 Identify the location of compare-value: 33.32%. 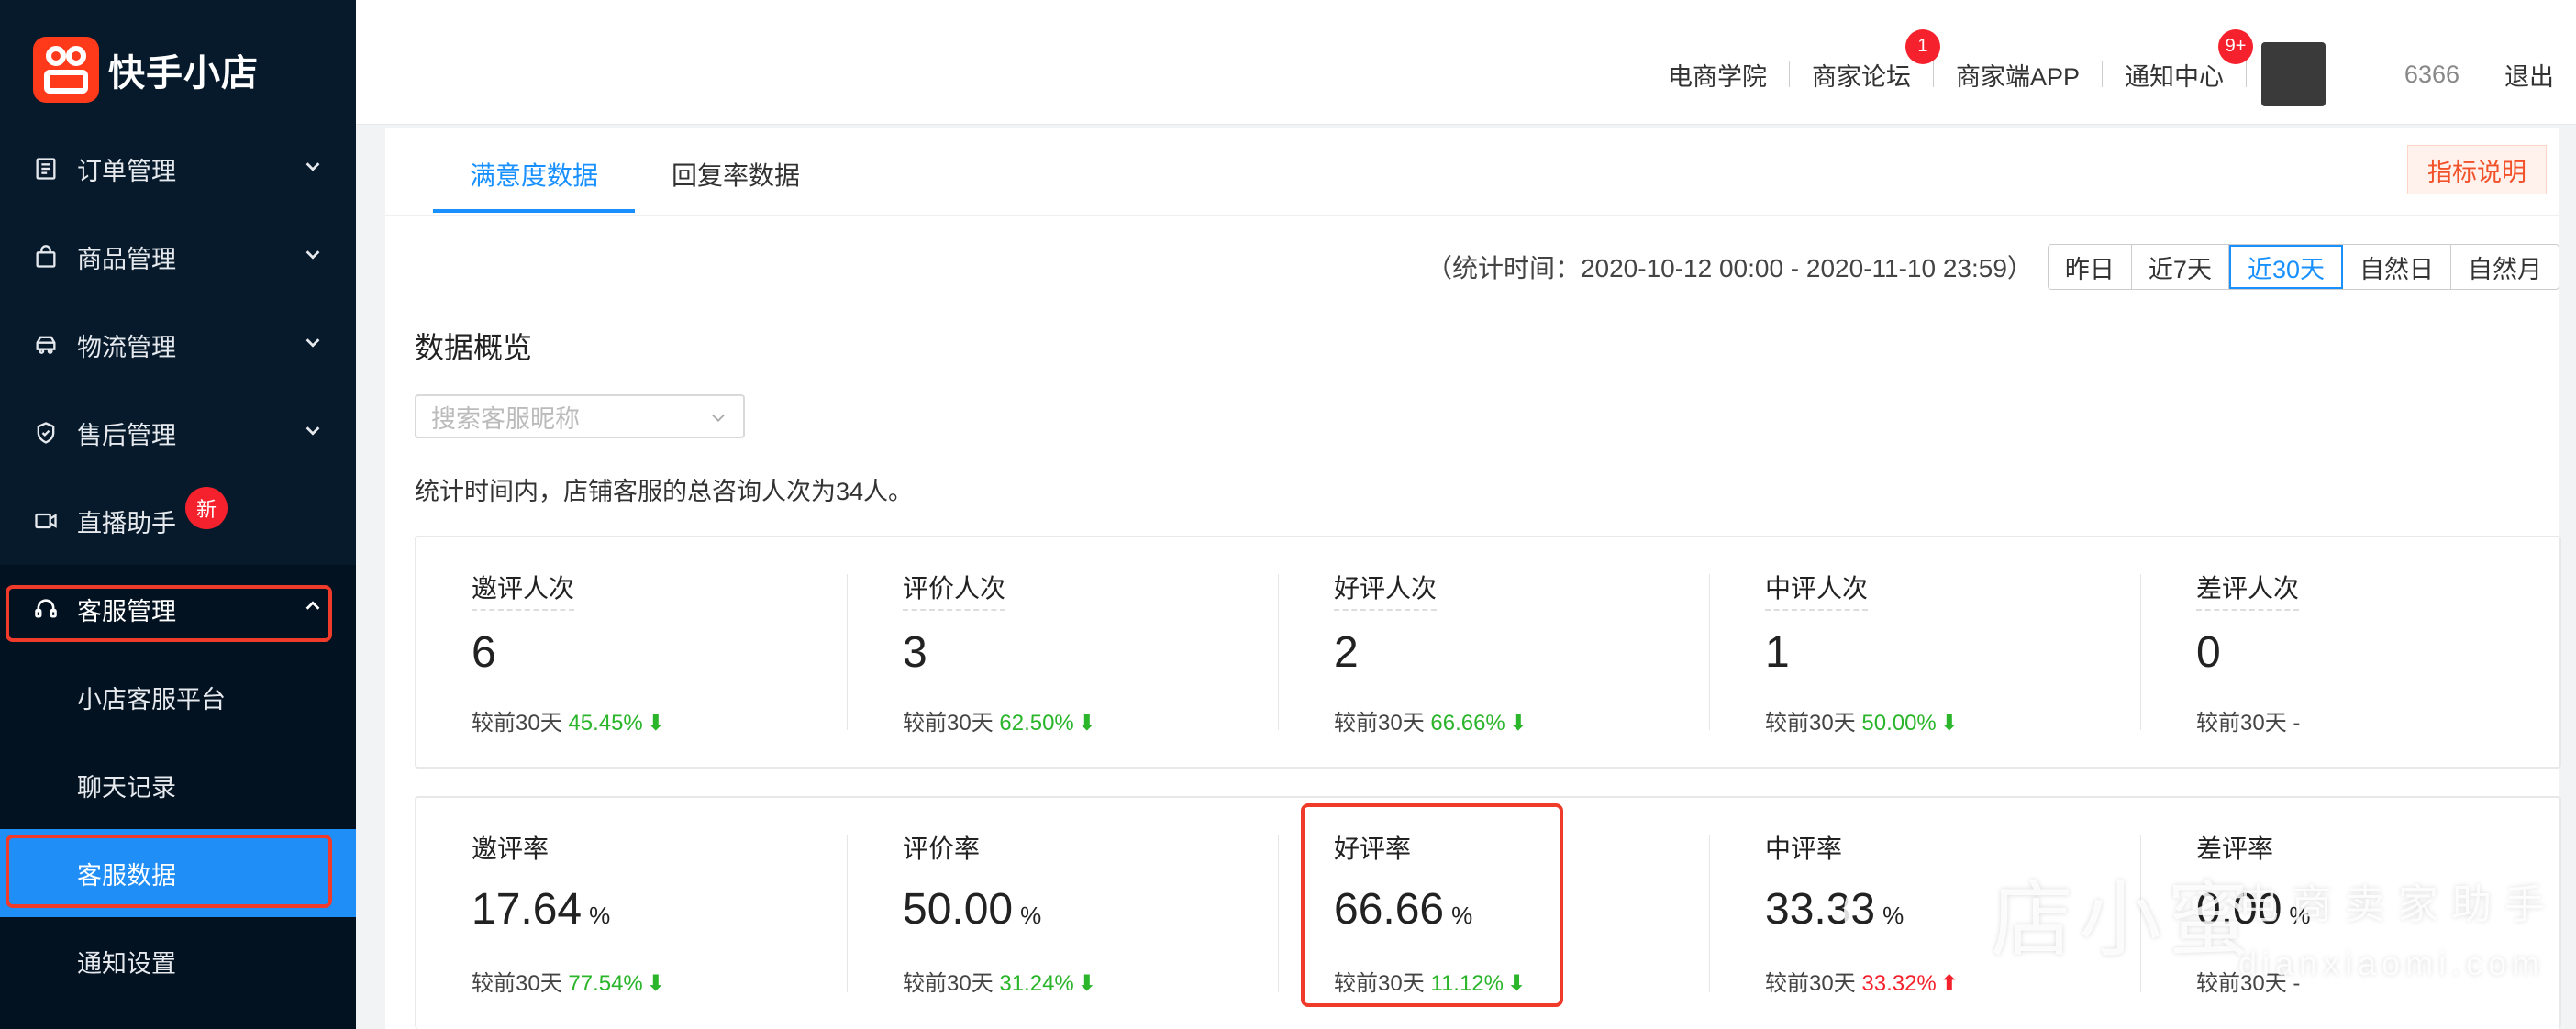
(1899, 983).